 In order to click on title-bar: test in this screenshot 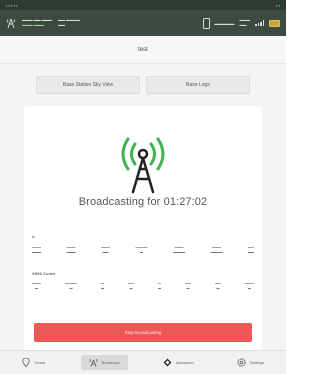, I will do `click(143, 50)`.